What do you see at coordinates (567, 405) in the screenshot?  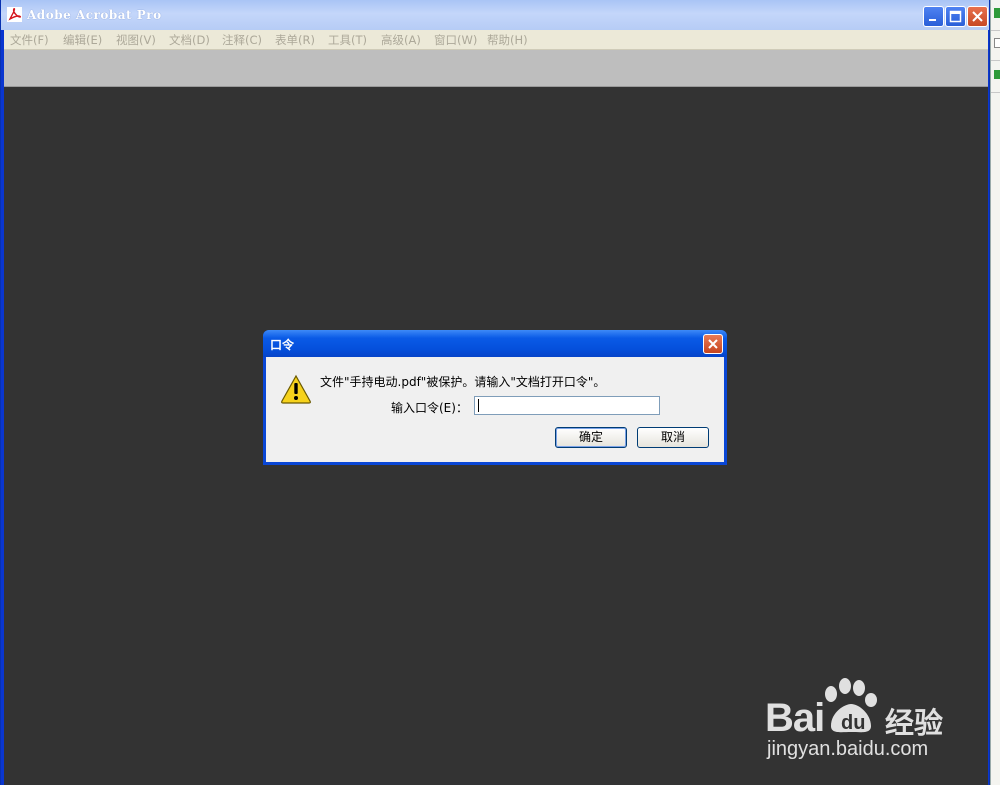 I see `password-input` at bounding box center [567, 405].